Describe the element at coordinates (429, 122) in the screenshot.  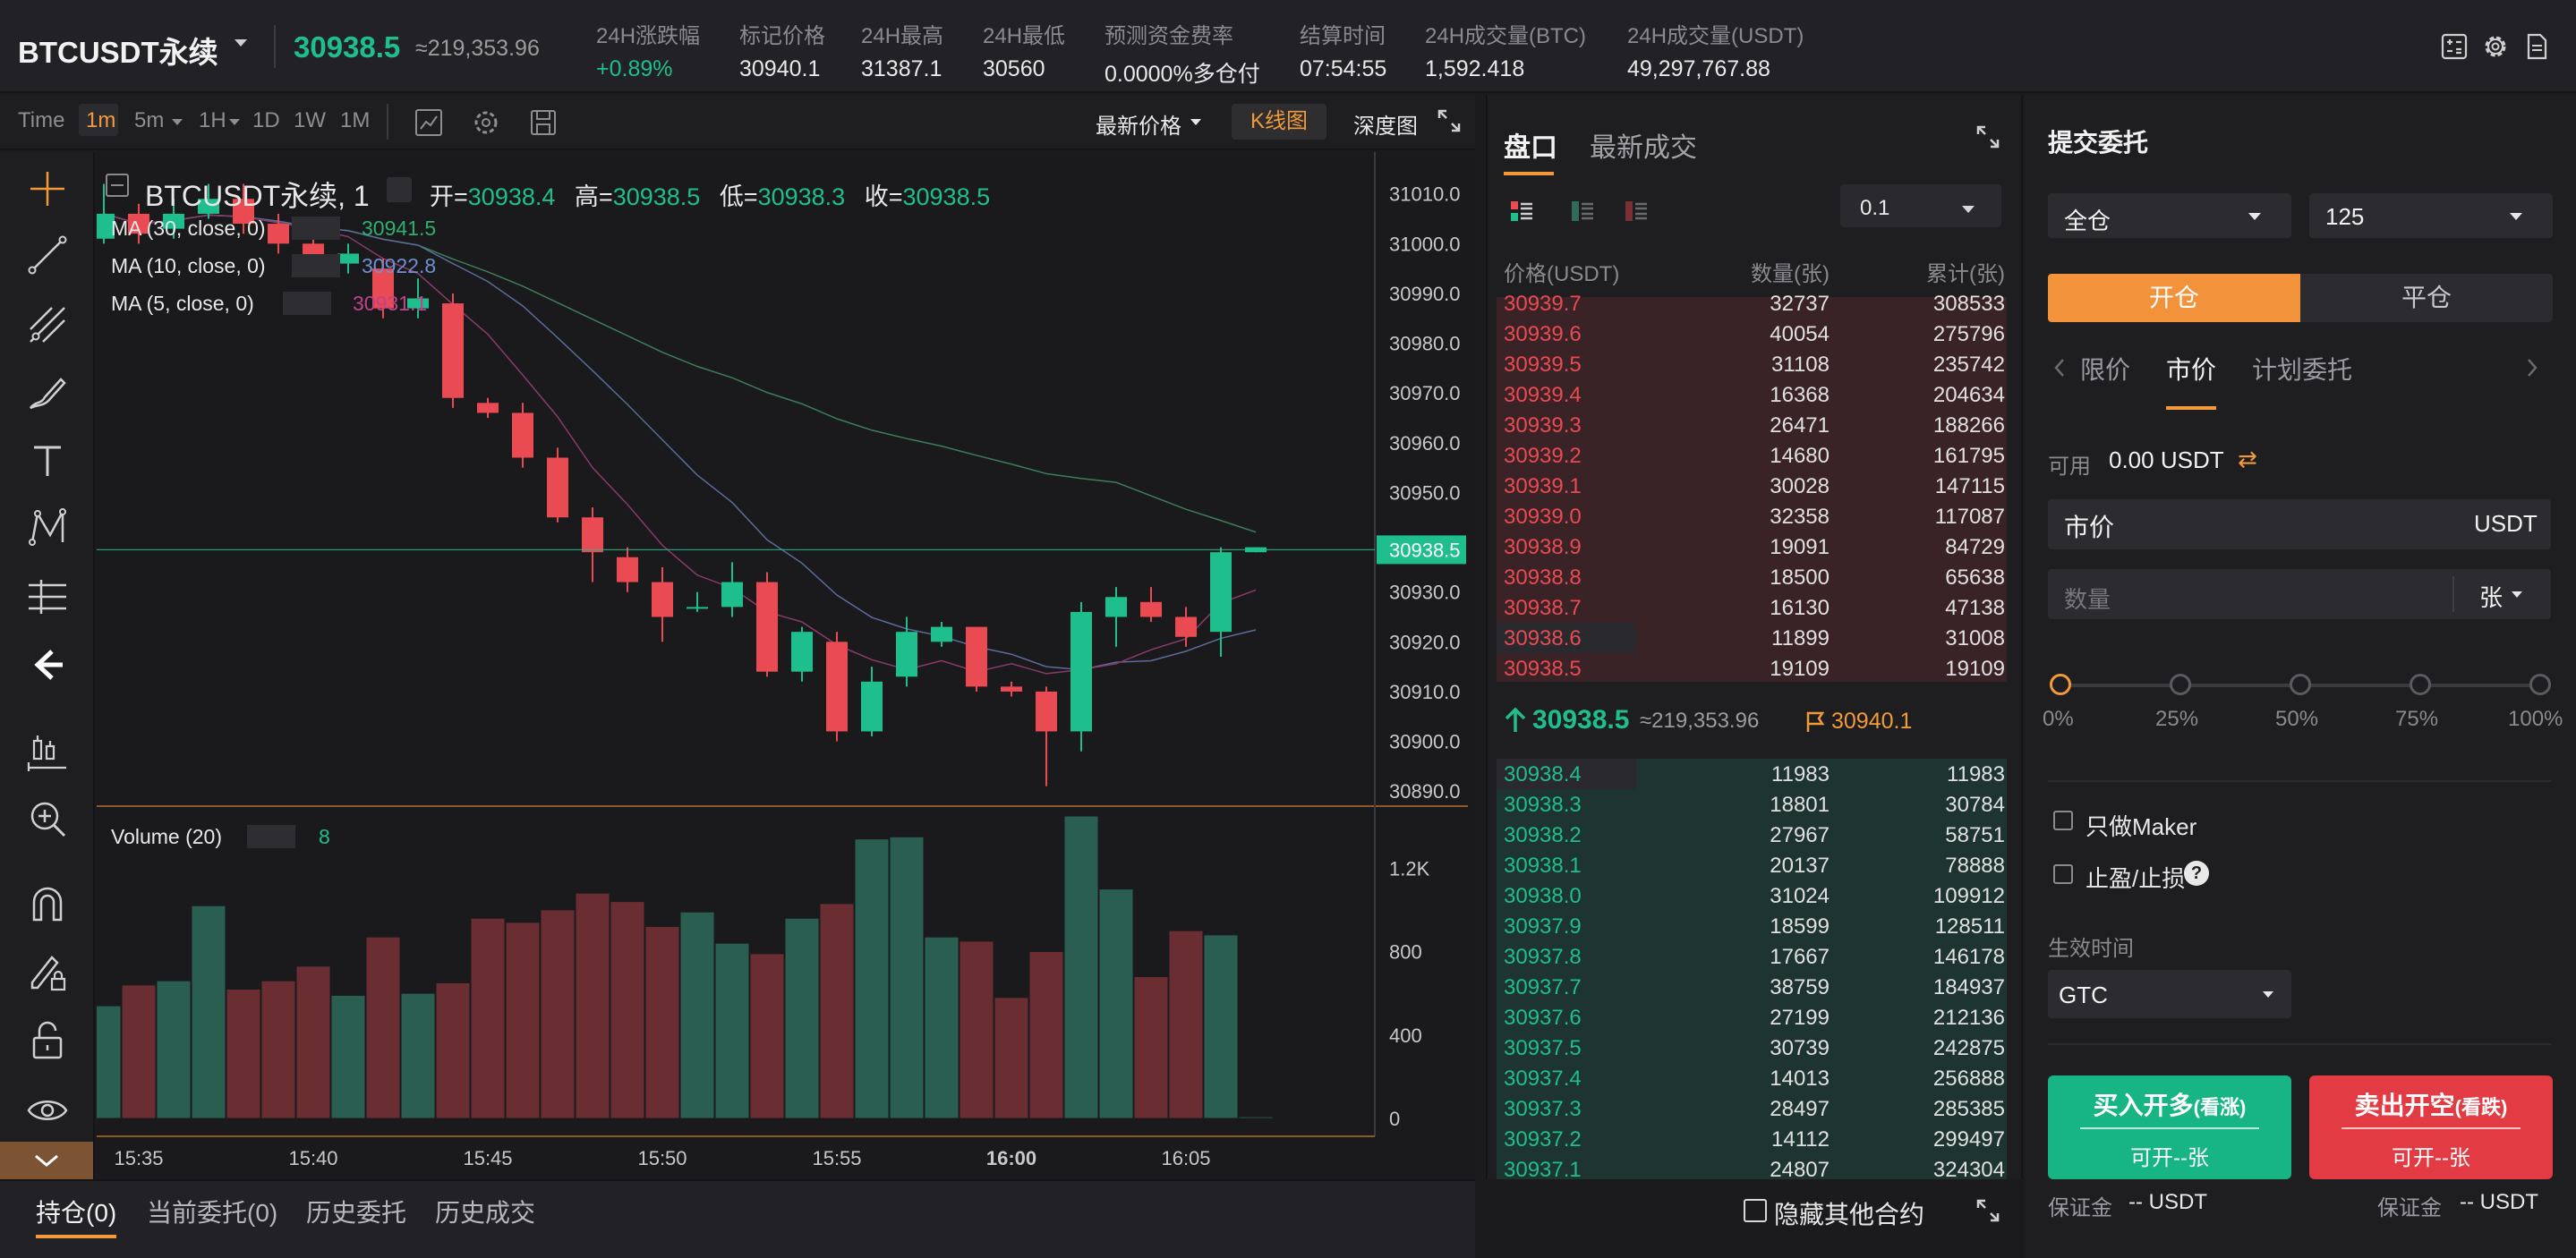
I see `indicator-chart-icon` at that location.